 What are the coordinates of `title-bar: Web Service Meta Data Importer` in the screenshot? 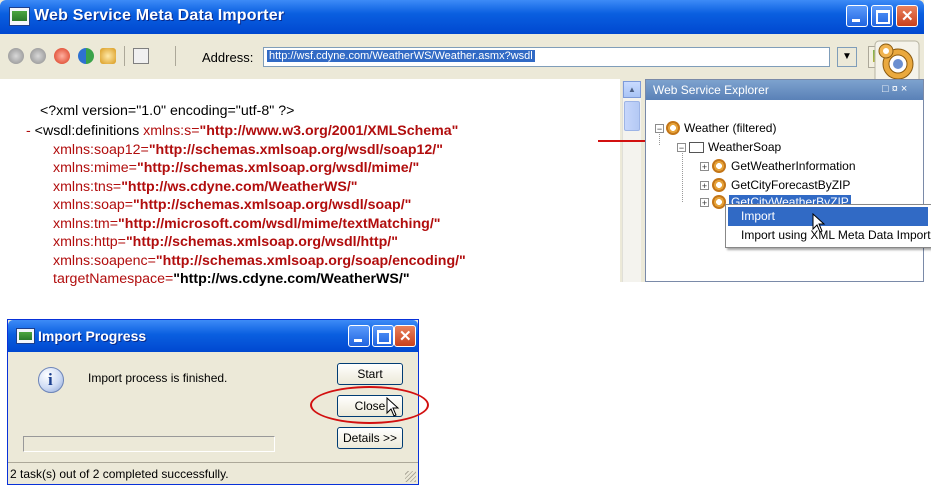 It's located at (462, 17).